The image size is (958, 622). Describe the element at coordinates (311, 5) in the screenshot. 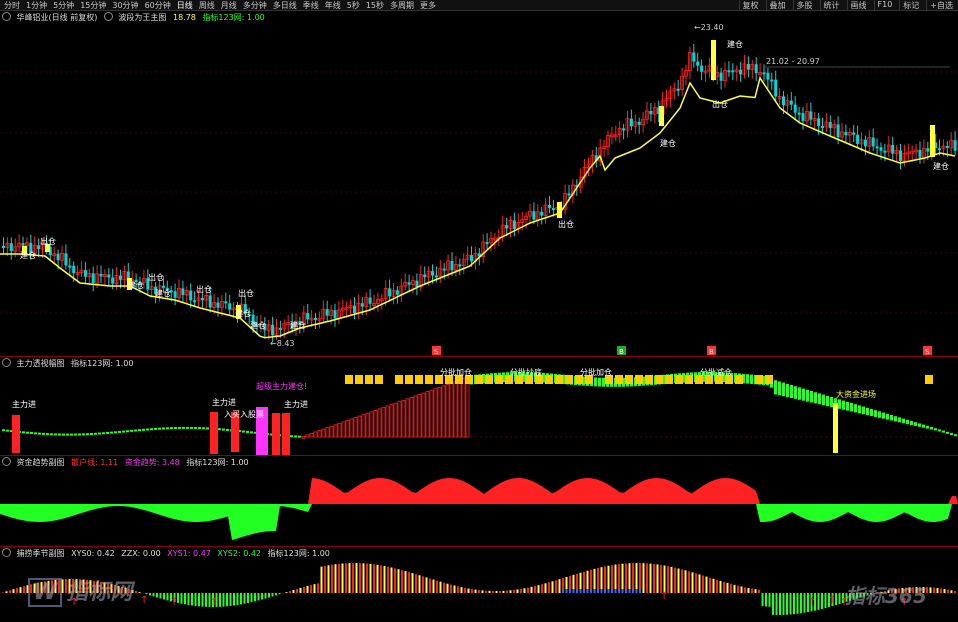

I see `period-tab: 季线` at that location.